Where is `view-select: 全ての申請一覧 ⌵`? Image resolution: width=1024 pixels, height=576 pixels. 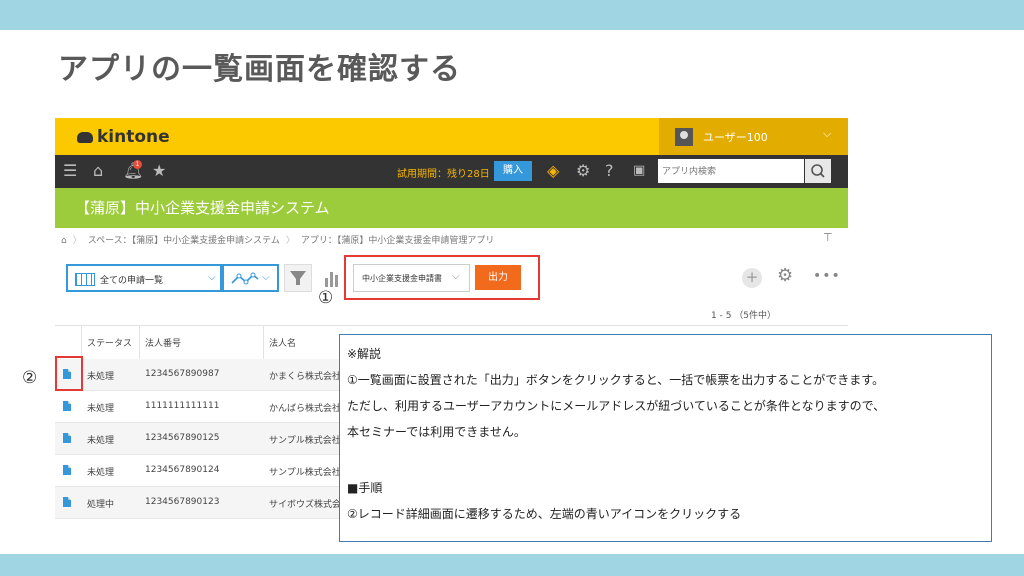
view-select: 全ての申請一覧 ⌵ is located at coordinates (144, 278).